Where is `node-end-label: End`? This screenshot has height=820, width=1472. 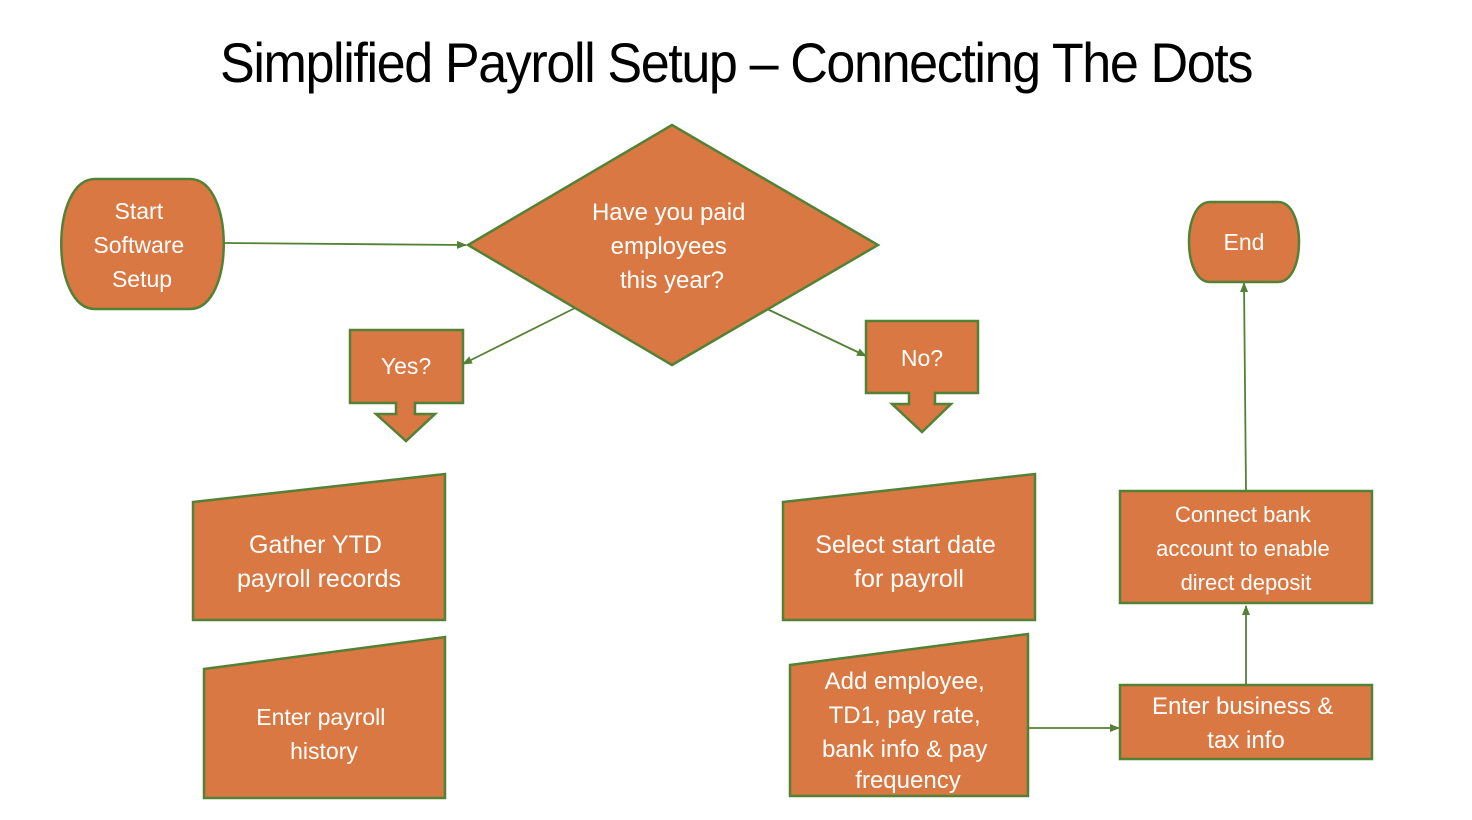 node-end-label: End is located at coordinates (1244, 242).